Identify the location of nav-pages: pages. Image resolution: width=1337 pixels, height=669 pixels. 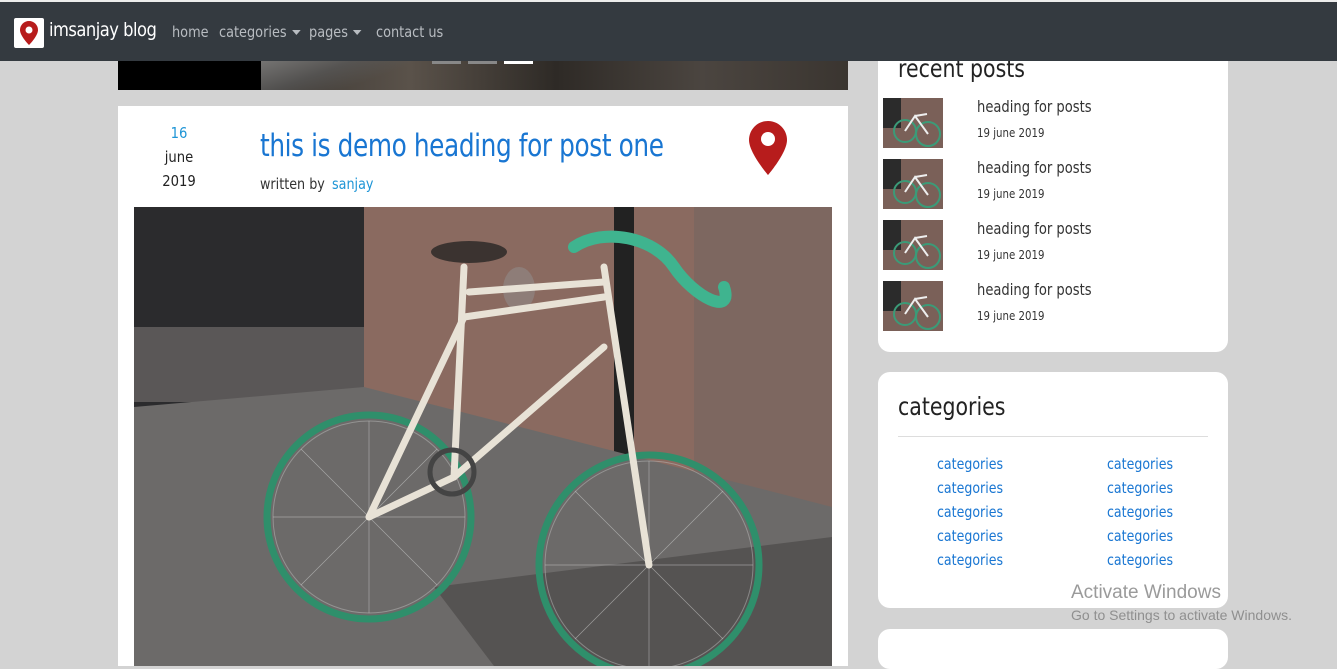
(335, 32).